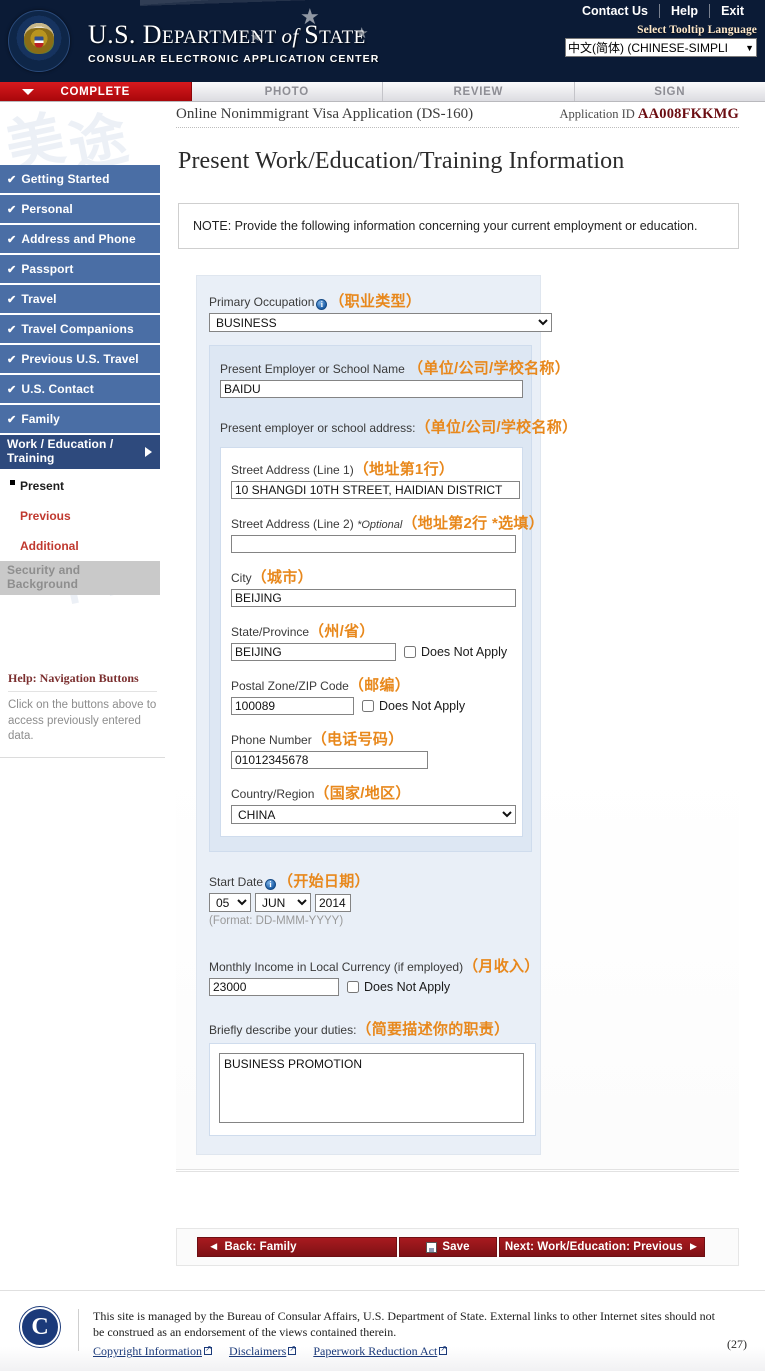  I want to click on postal-input, so click(292, 706).